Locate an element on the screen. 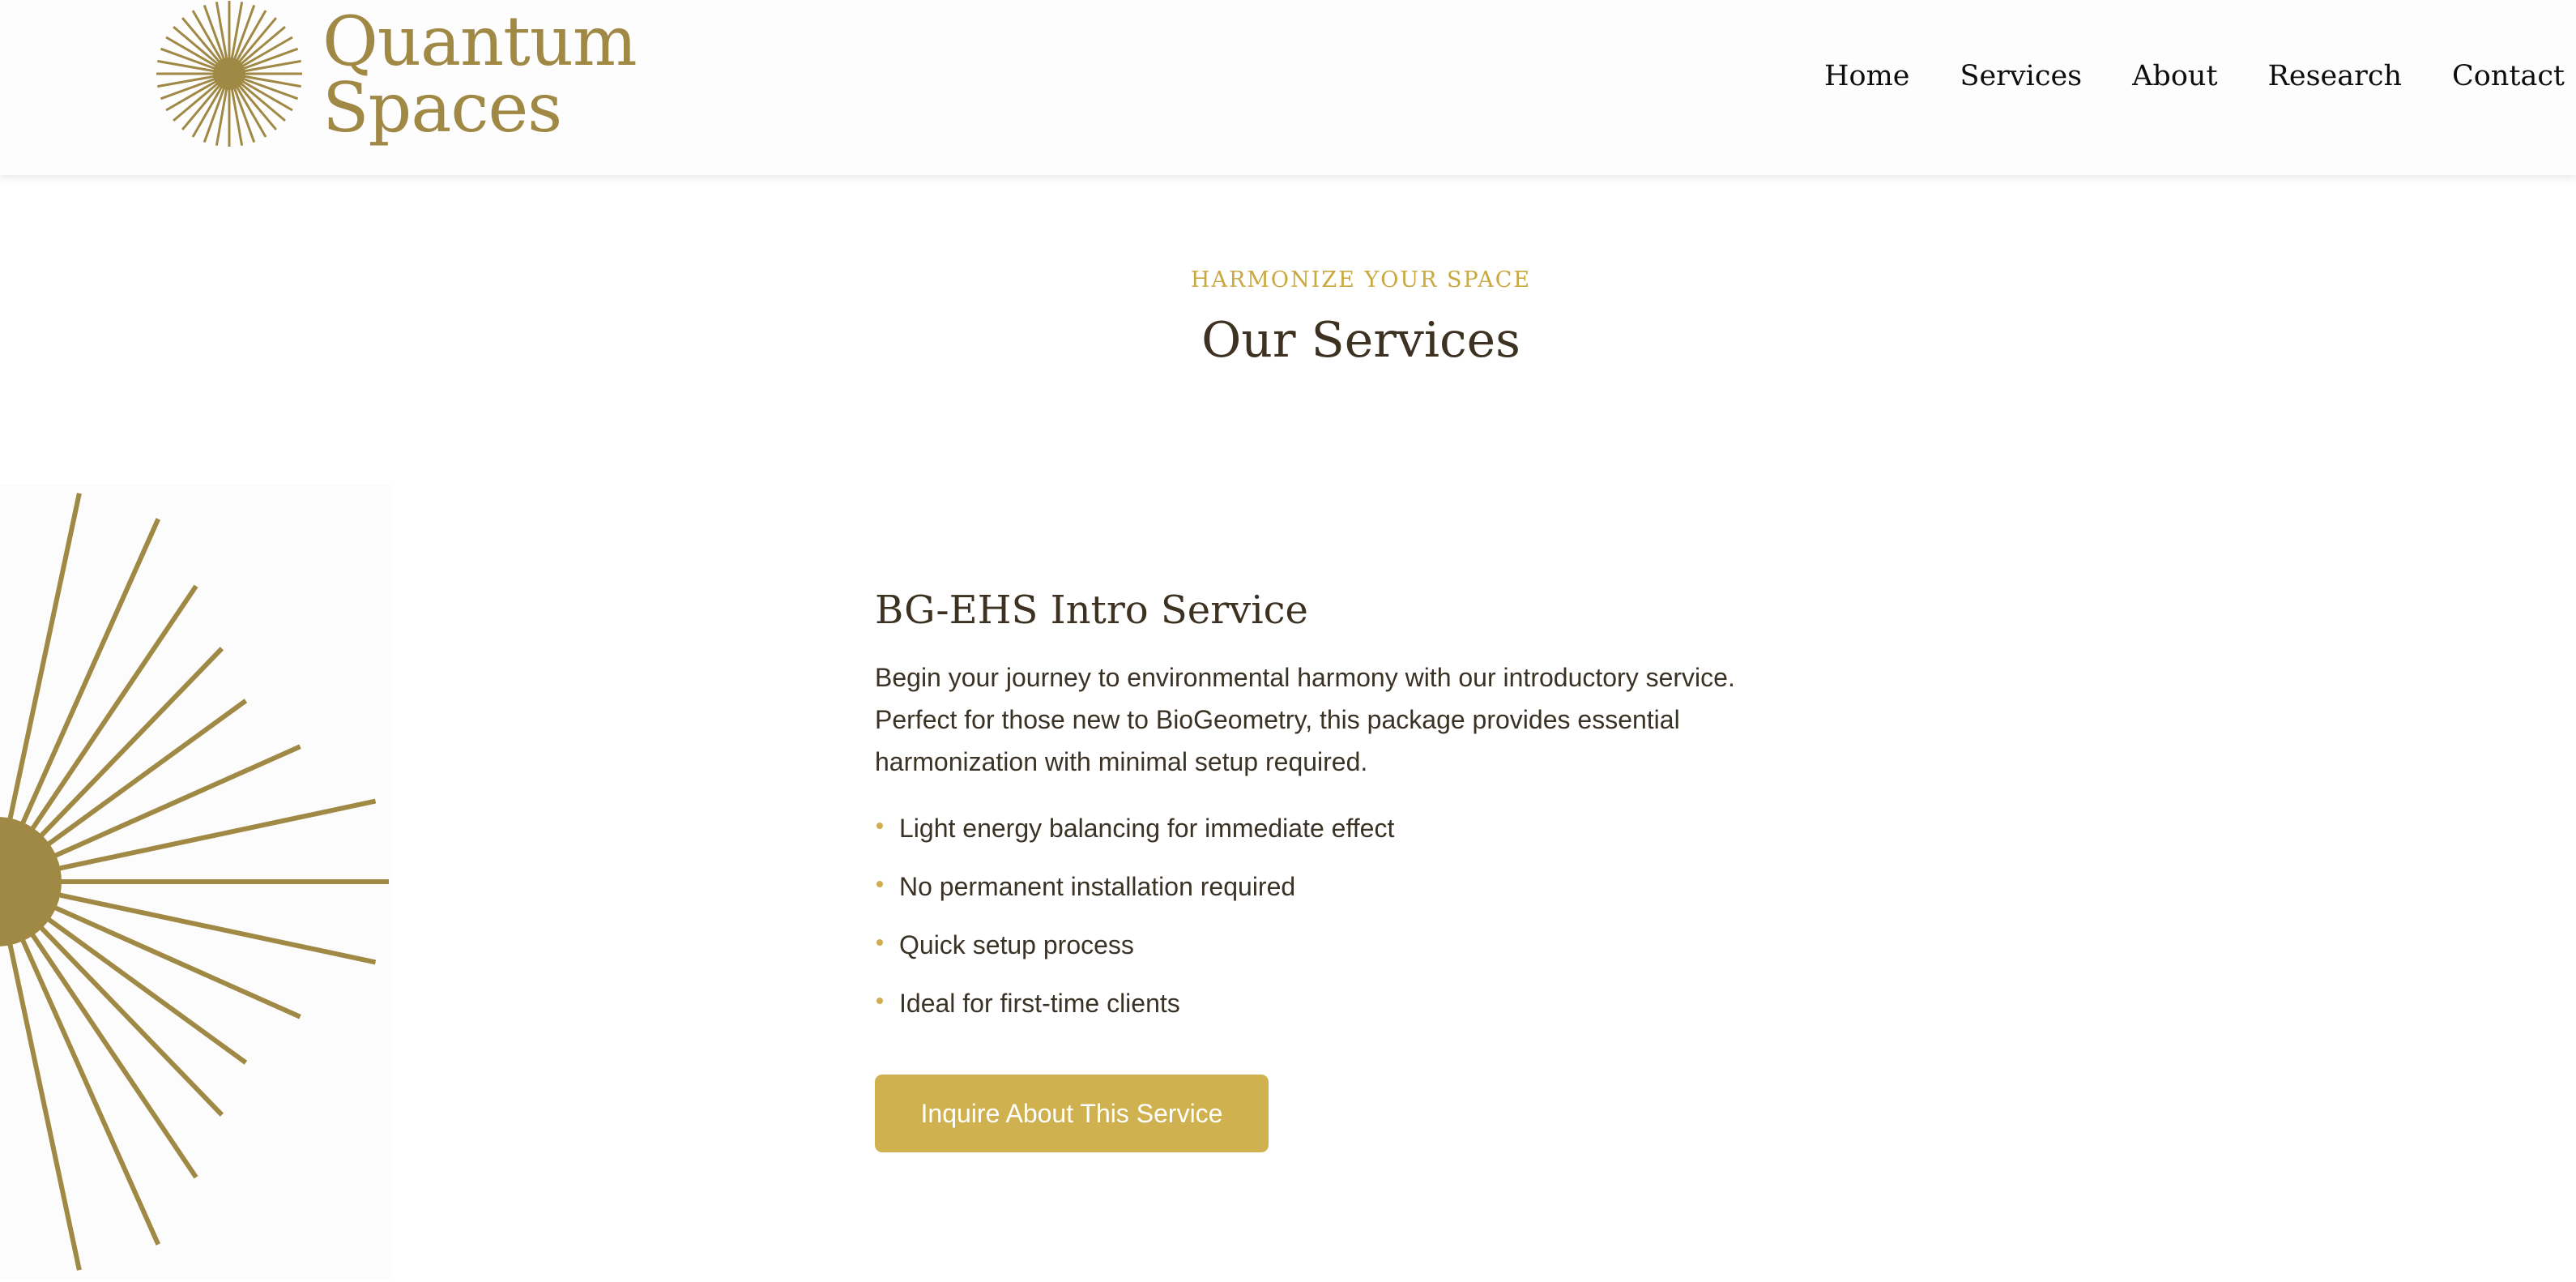  nav-services-link: Services is located at coordinates (2021, 76).